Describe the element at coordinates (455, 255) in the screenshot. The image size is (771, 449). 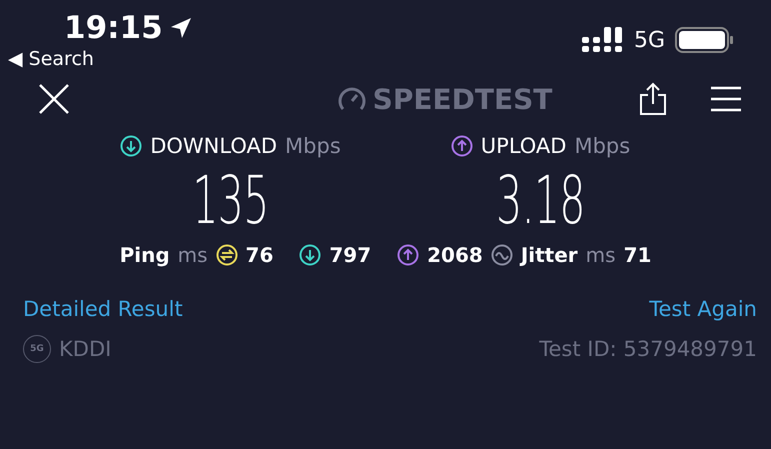
I see `ping-value: 2068` at that location.